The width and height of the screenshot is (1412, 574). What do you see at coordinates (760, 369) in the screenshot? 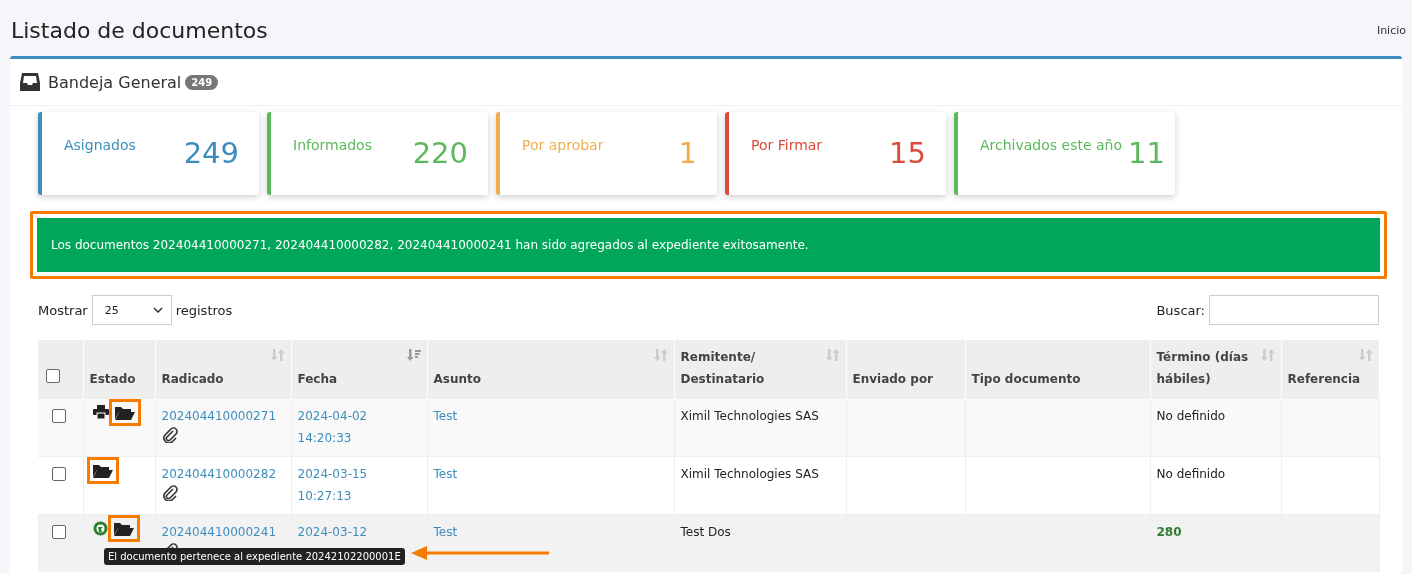
I see `column-header: Remitente/ Destinatario` at bounding box center [760, 369].